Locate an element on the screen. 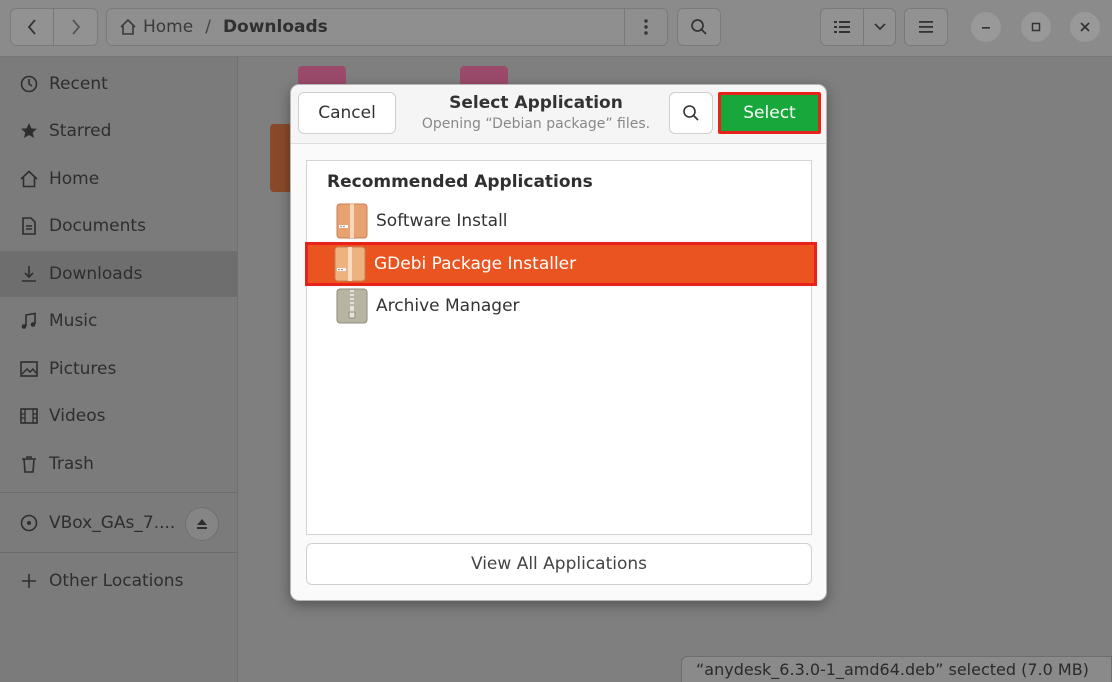  cancel-button: Cancel is located at coordinates (347, 113).